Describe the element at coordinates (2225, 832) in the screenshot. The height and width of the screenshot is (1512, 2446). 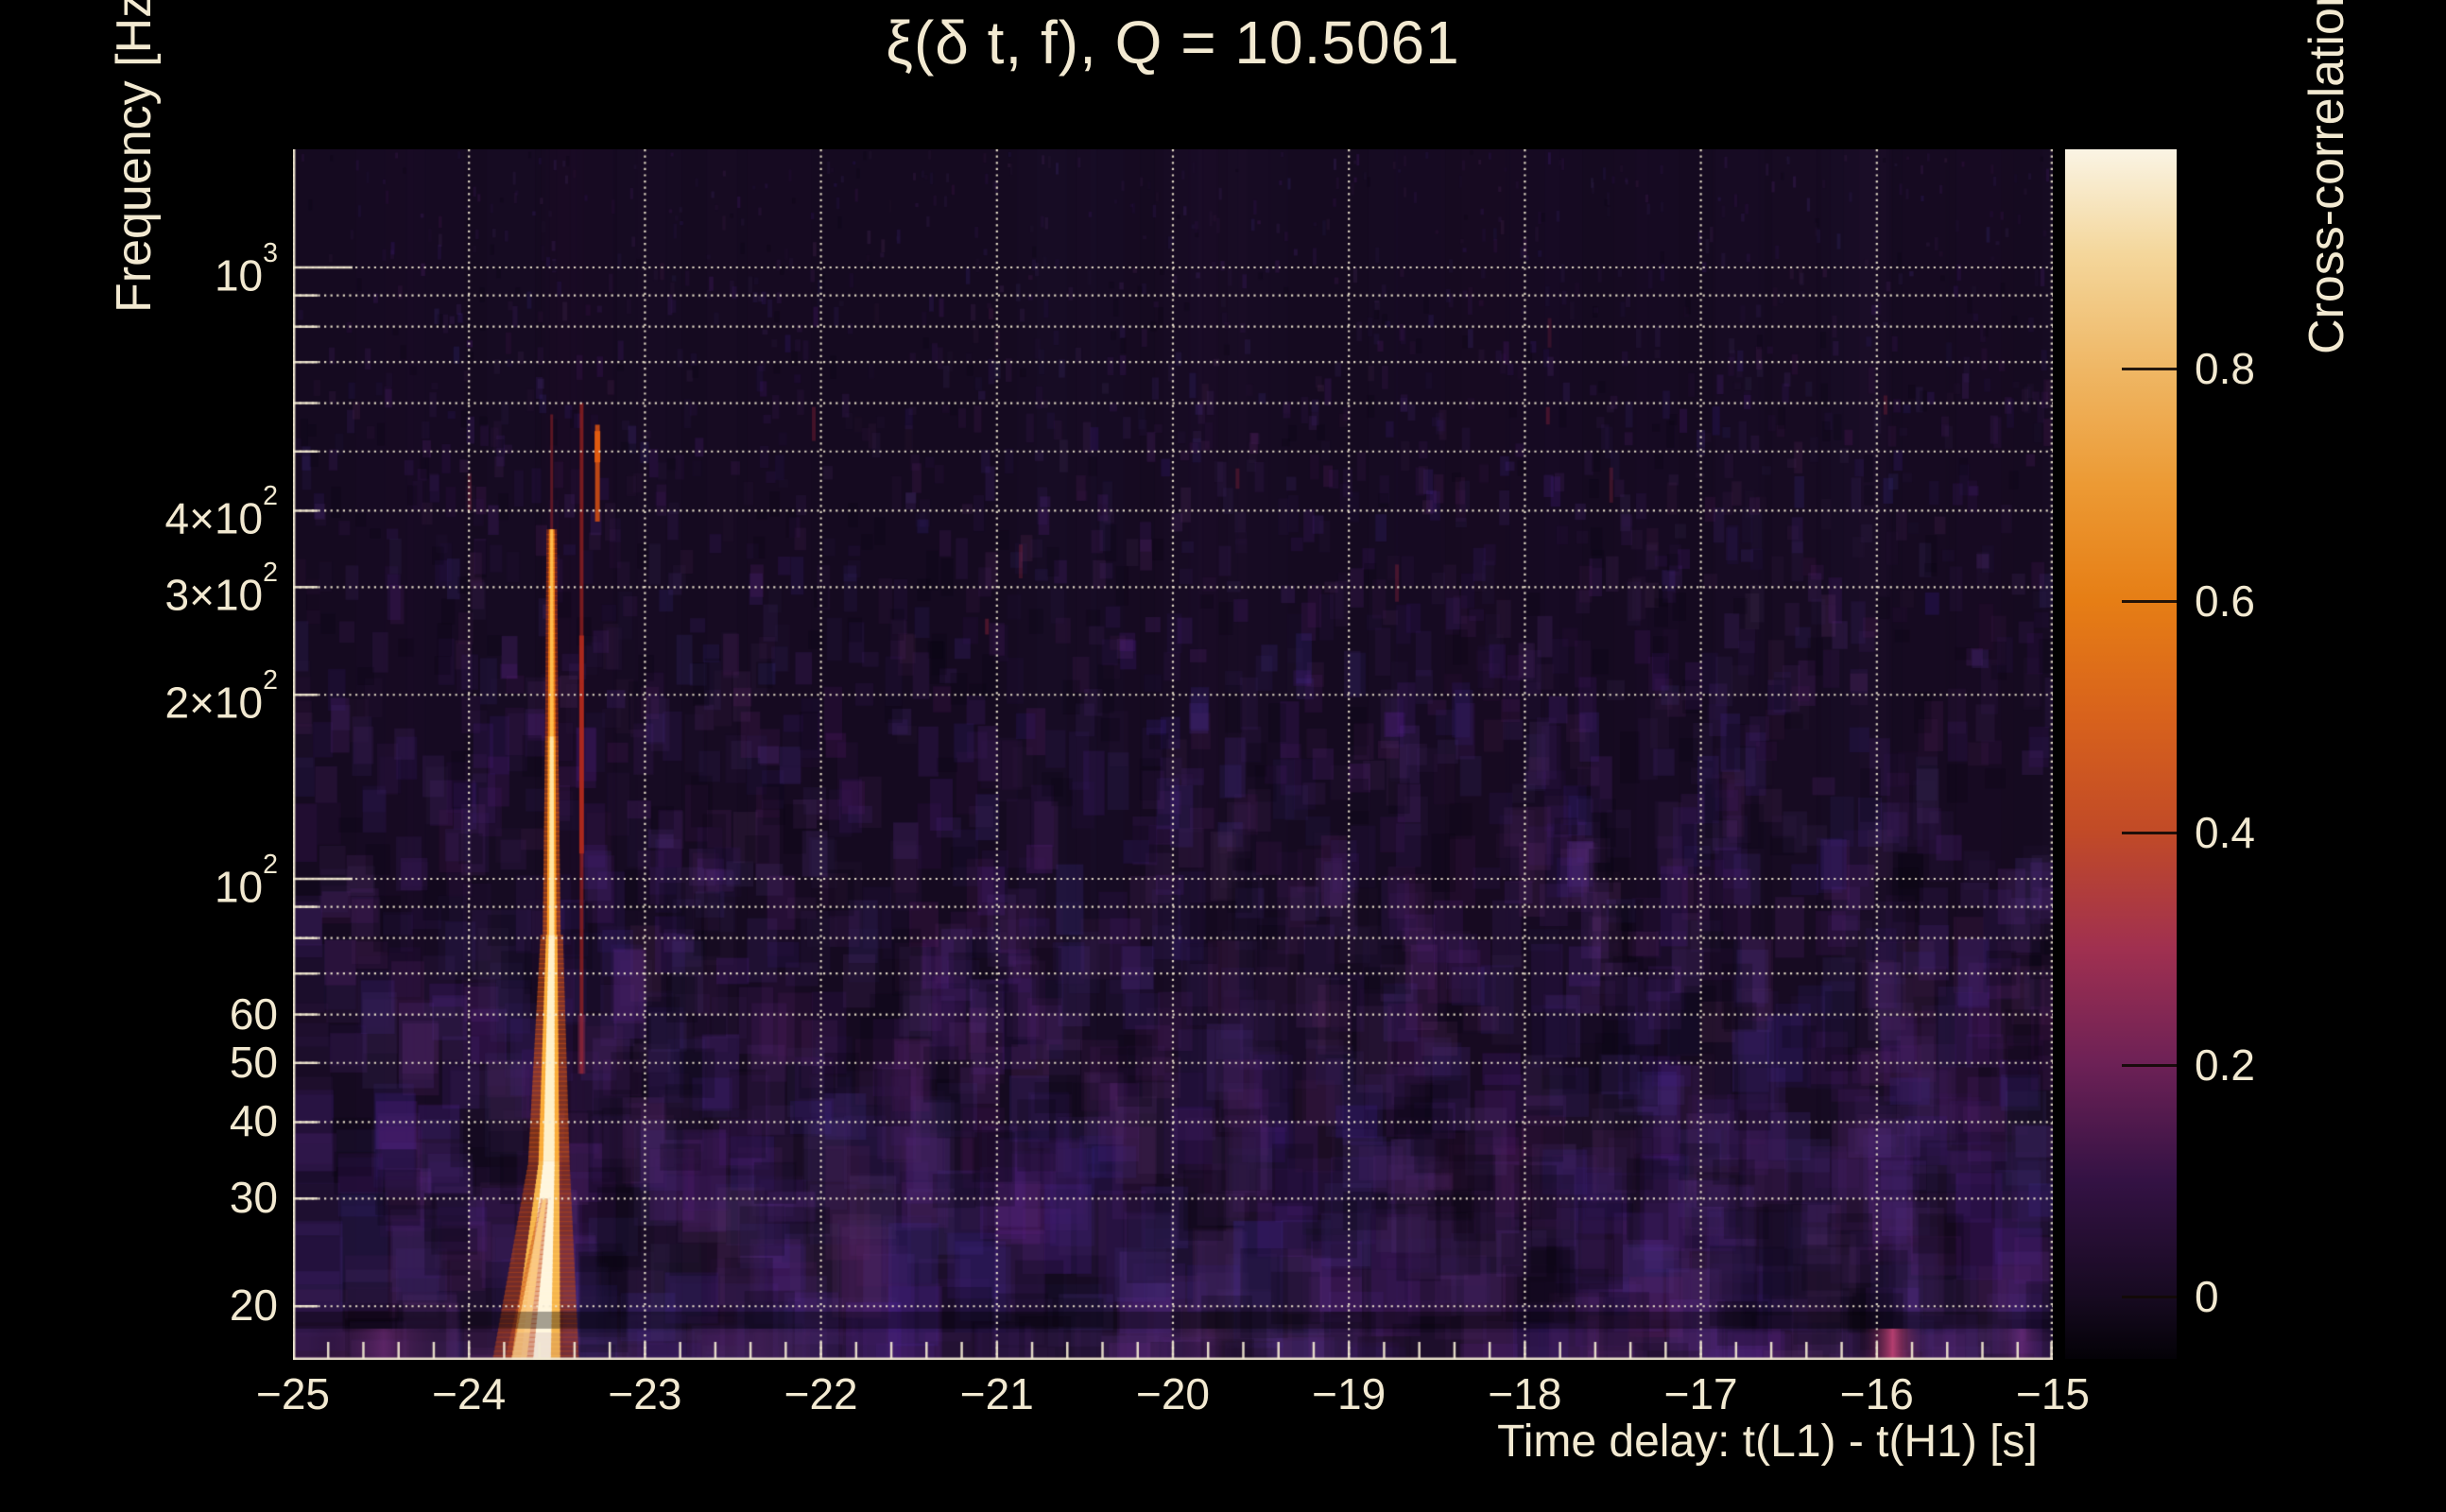
I see `colorbar-tick-label: 0.4` at that location.